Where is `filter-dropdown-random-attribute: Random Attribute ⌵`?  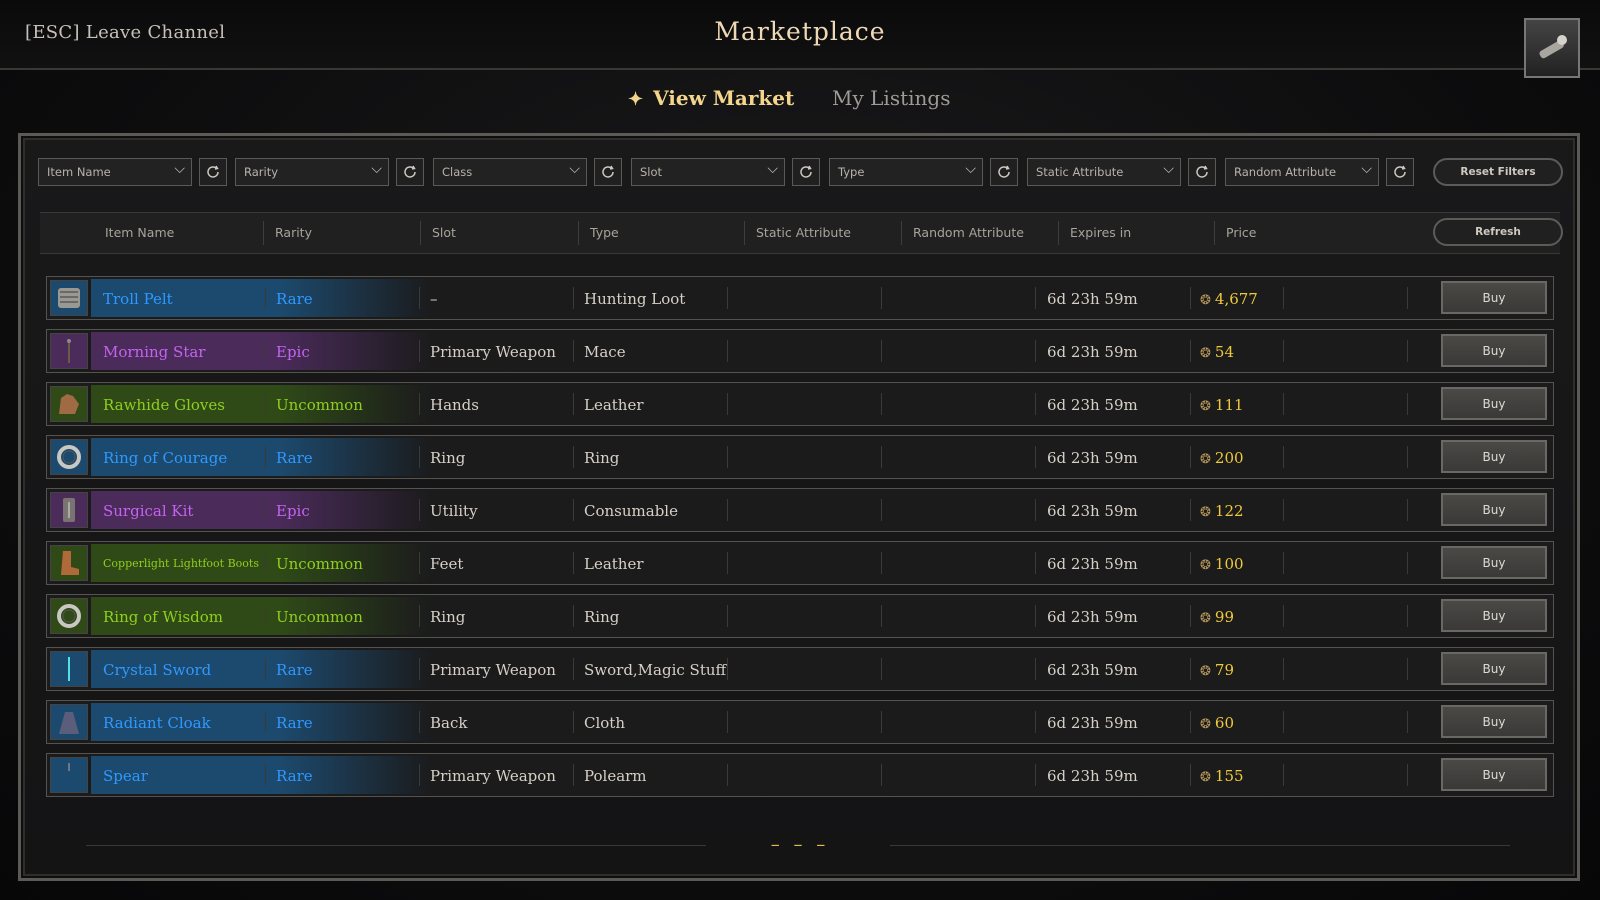
filter-dropdown-random-attribute: Random Attribute ⌵ is located at coordinates (1302, 172).